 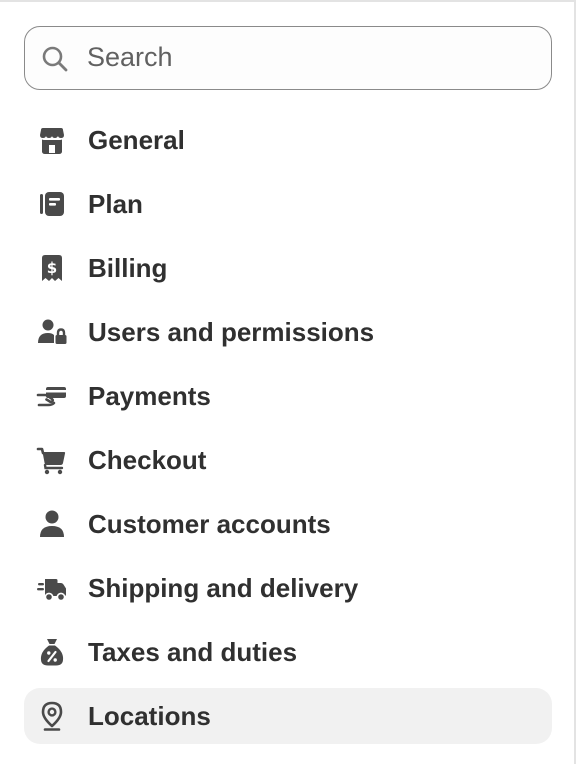 I want to click on sidebar-item-billing: $ Billing, so click(x=288, y=268).